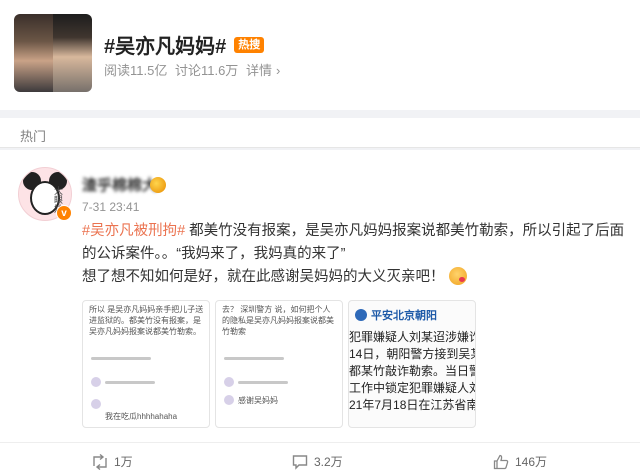 Image resolution: width=640 pixels, height=475 pixels. Describe the element at coordinates (412, 405) in the screenshot. I see `image-3-line: 21年7月18日在江苏省南` at that location.